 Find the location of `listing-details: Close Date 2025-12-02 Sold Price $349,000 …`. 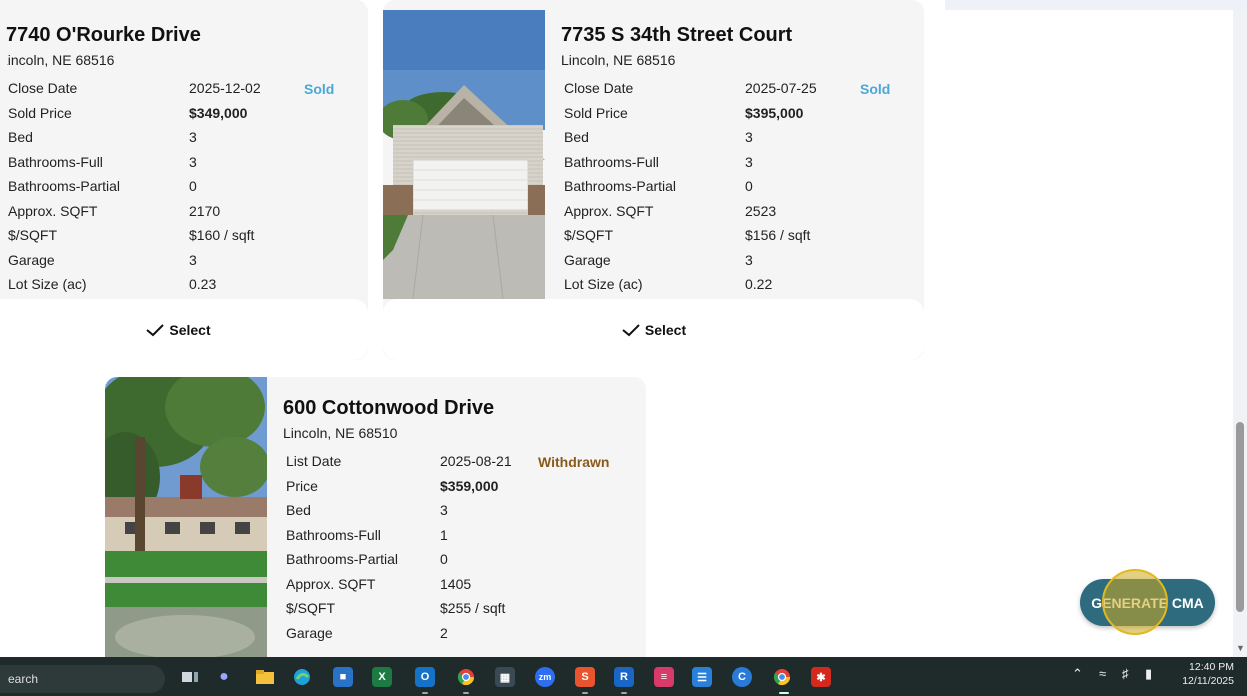

listing-details: Close Date 2025-12-02 Sold Price $349,000 … is located at coordinates (134, 186).